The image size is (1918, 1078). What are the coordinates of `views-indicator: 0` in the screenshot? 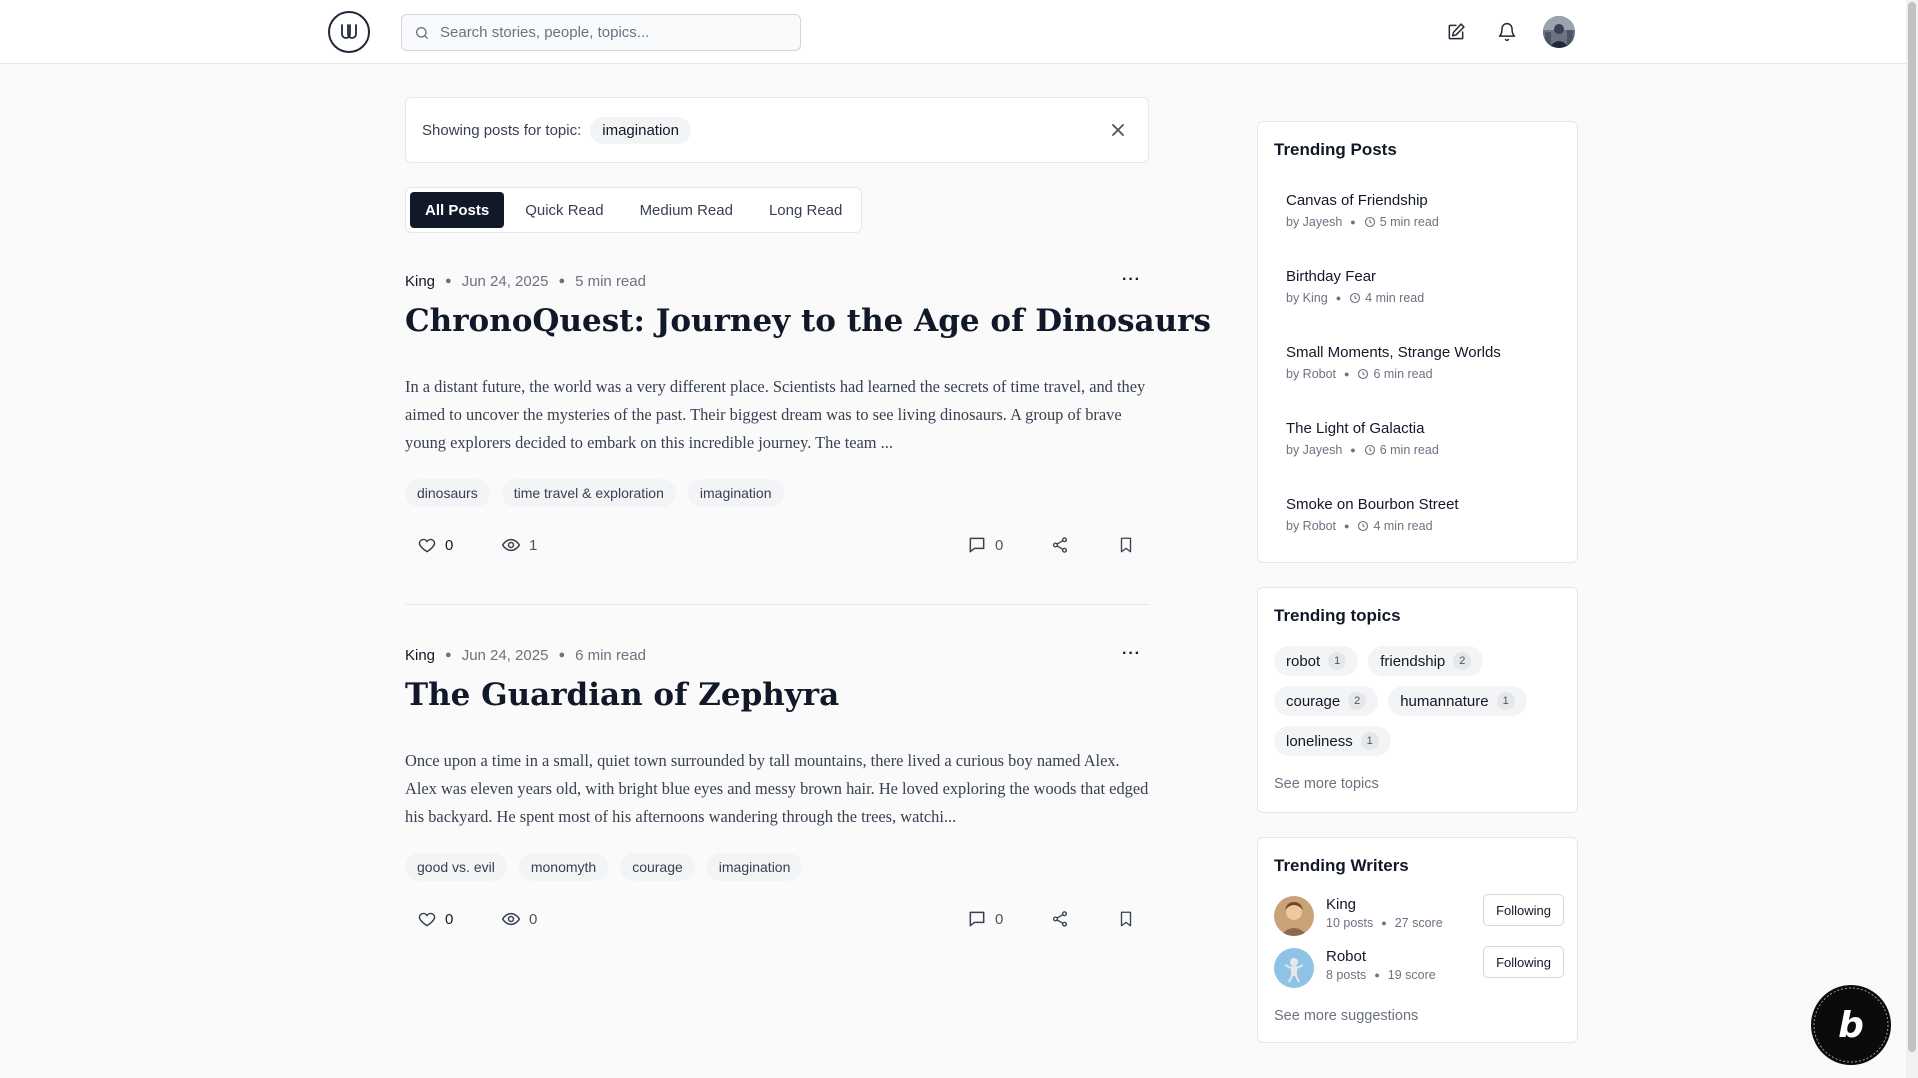 It's located at (519, 919).